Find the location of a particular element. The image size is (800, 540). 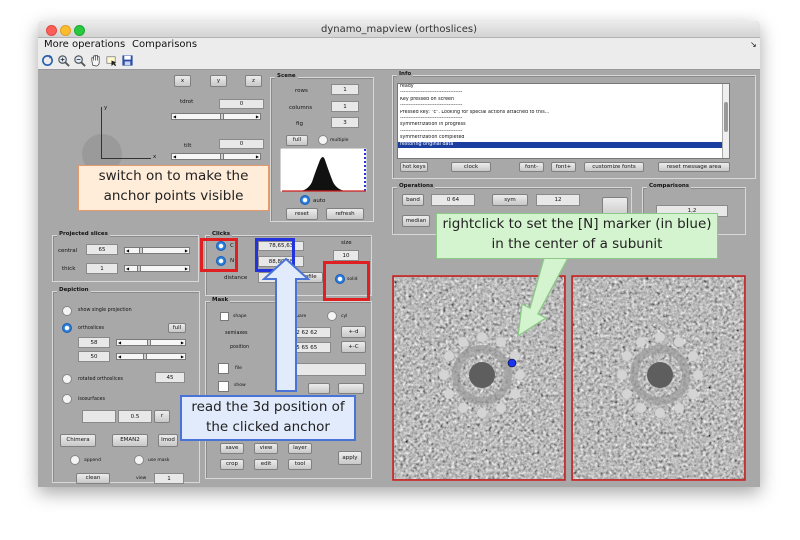

columns-field: 1 is located at coordinates (345, 106).